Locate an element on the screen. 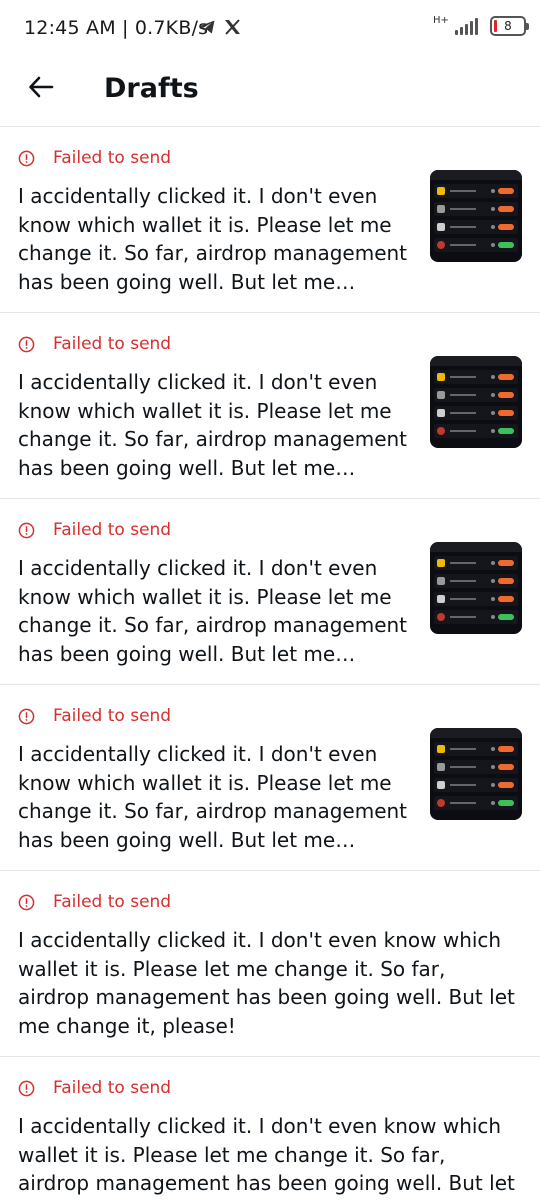 The height and width of the screenshot is (1200, 540). battery-icon: 8 is located at coordinates (509, 26).